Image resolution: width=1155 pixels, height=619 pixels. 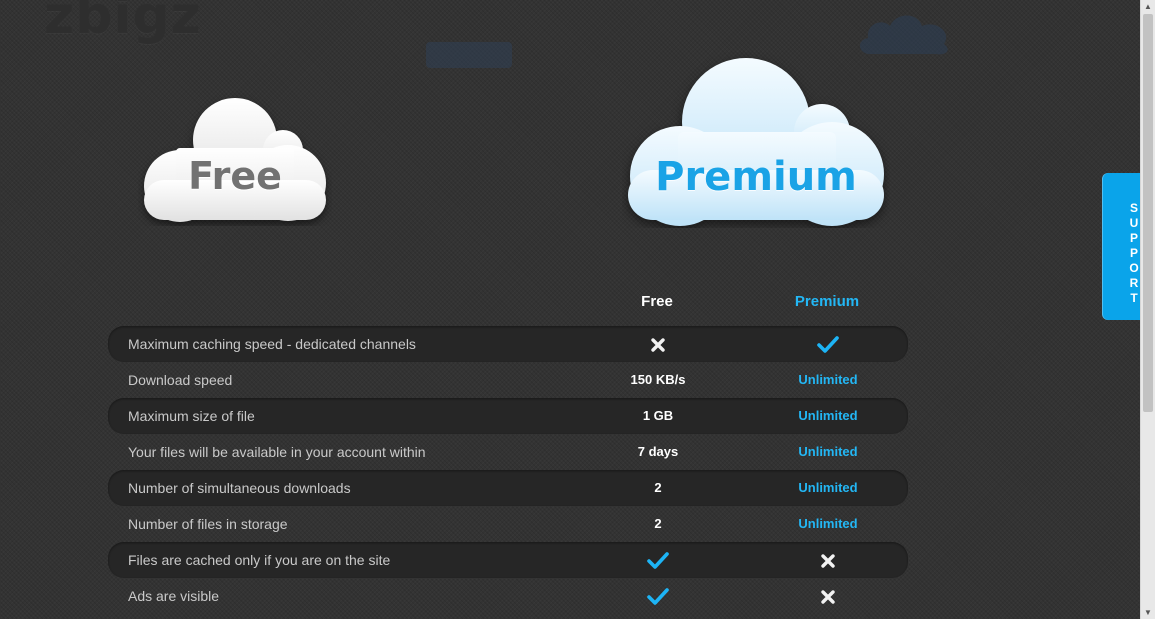 I want to click on site-logo: zbigz, so click(x=123, y=23).